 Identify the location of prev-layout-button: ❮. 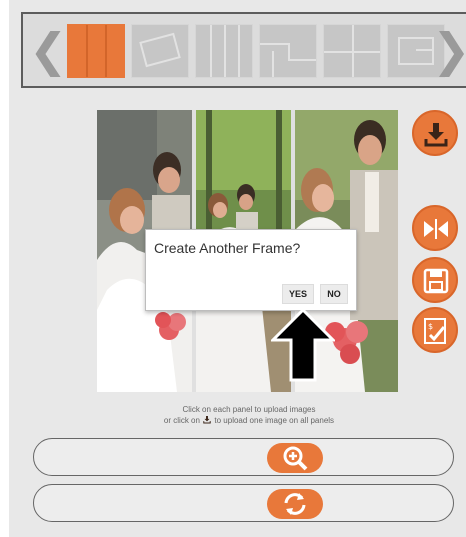
(48, 50).